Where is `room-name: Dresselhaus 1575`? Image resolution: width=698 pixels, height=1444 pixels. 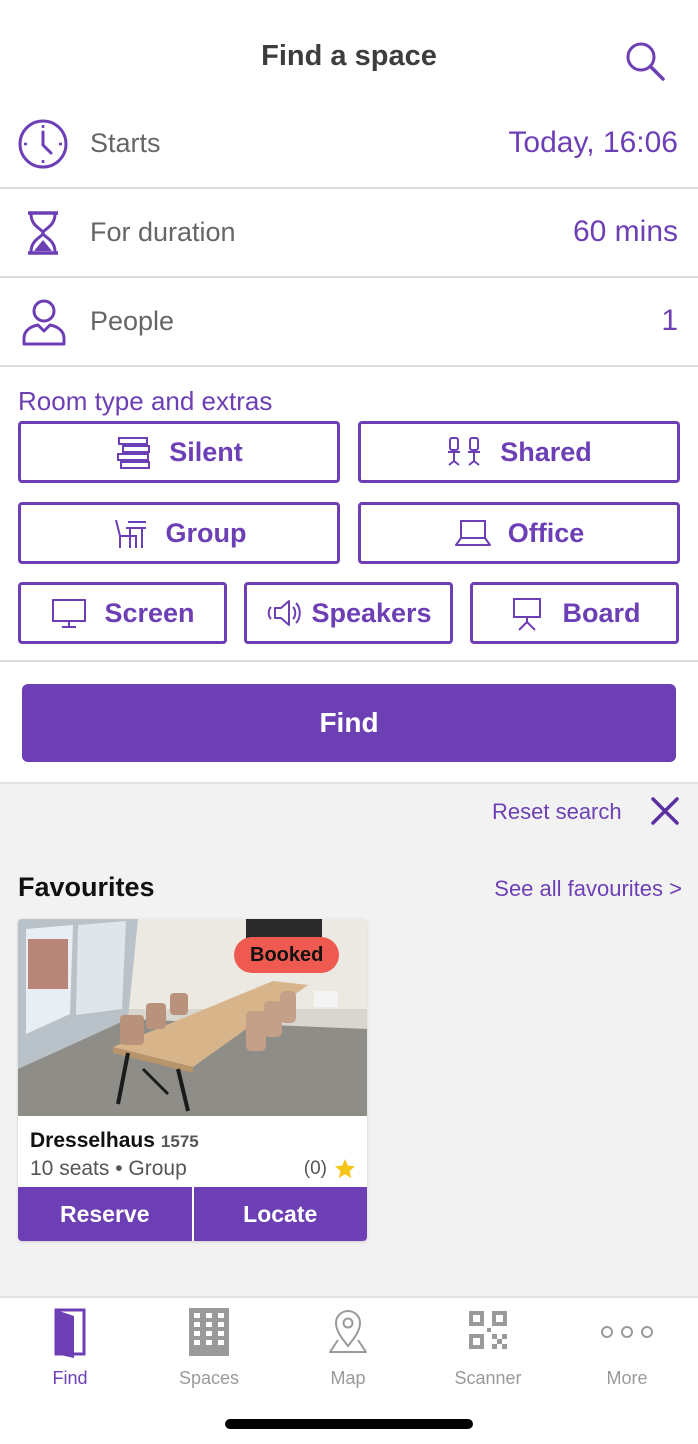 room-name: Dresselhaus 1575 is located at coordinates (114, 1141).